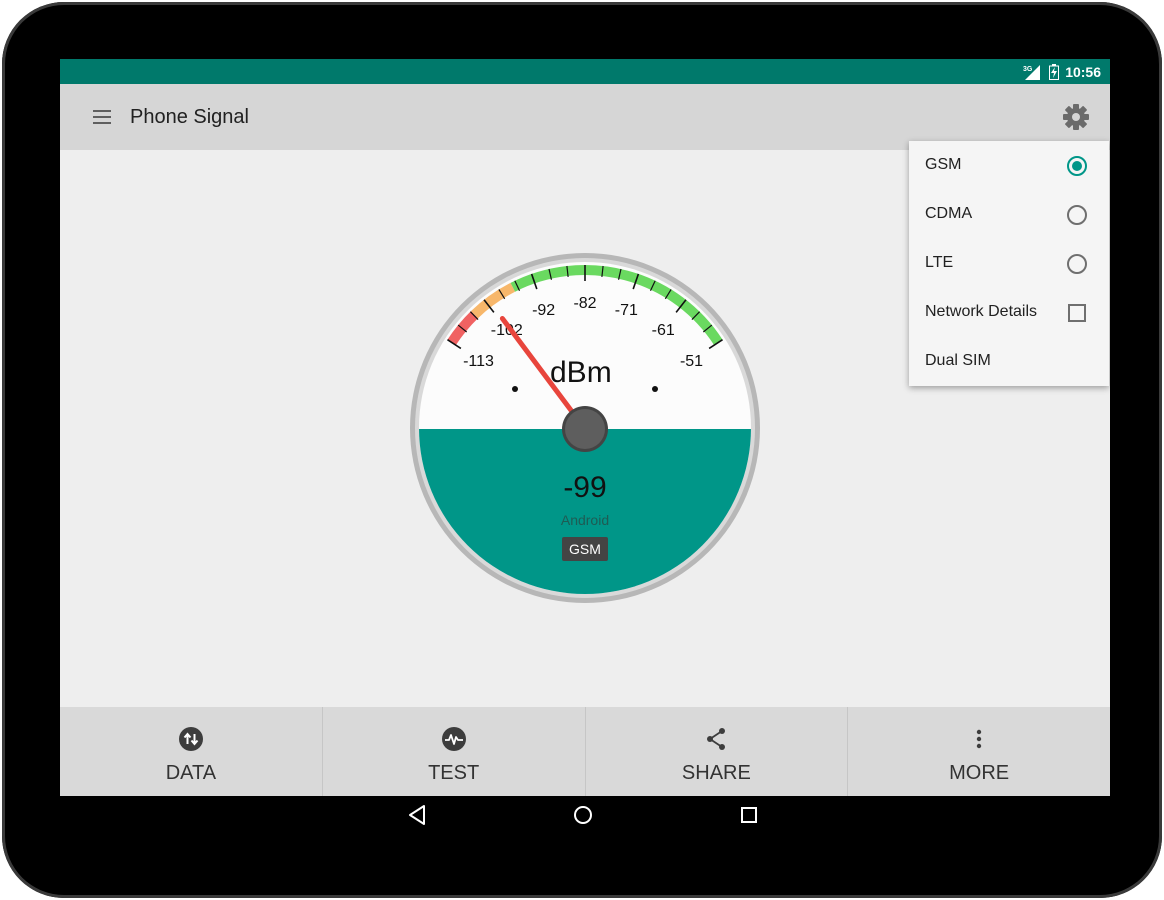  What do you see at coordinates (585, 549) in the screenshot?
I see `network-type-badge: GSM` at bounding box center [585, 549].